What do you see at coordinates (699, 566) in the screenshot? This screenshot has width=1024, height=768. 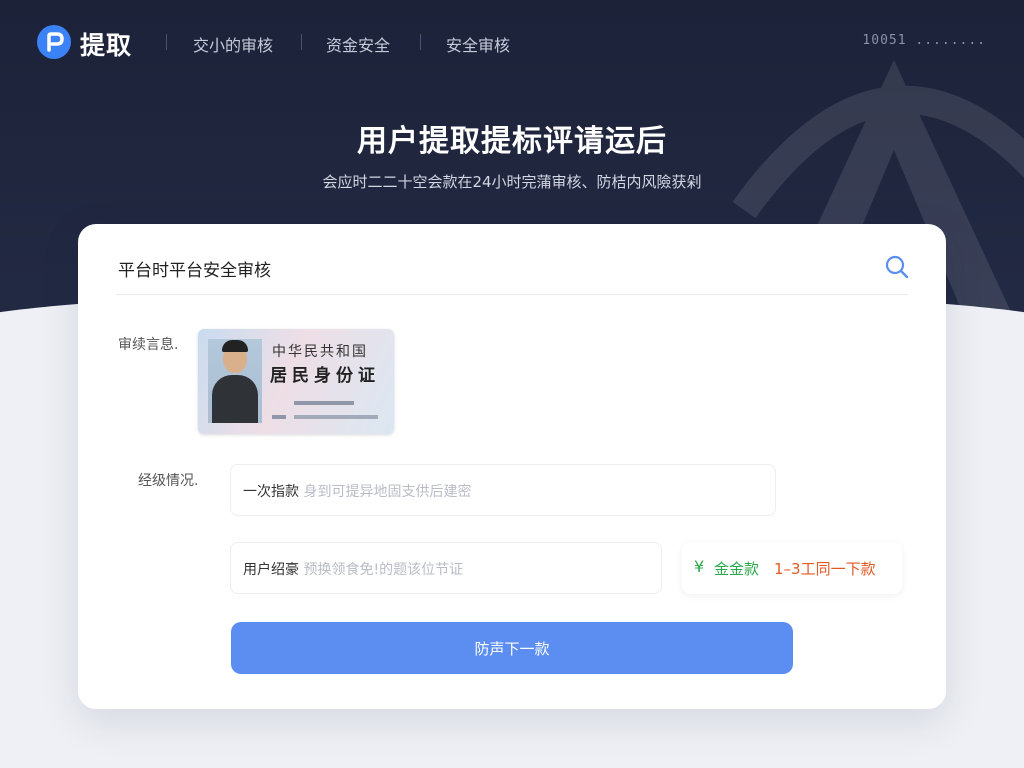 I see `yen-icon: ¥` at bounding box center [699, 566].